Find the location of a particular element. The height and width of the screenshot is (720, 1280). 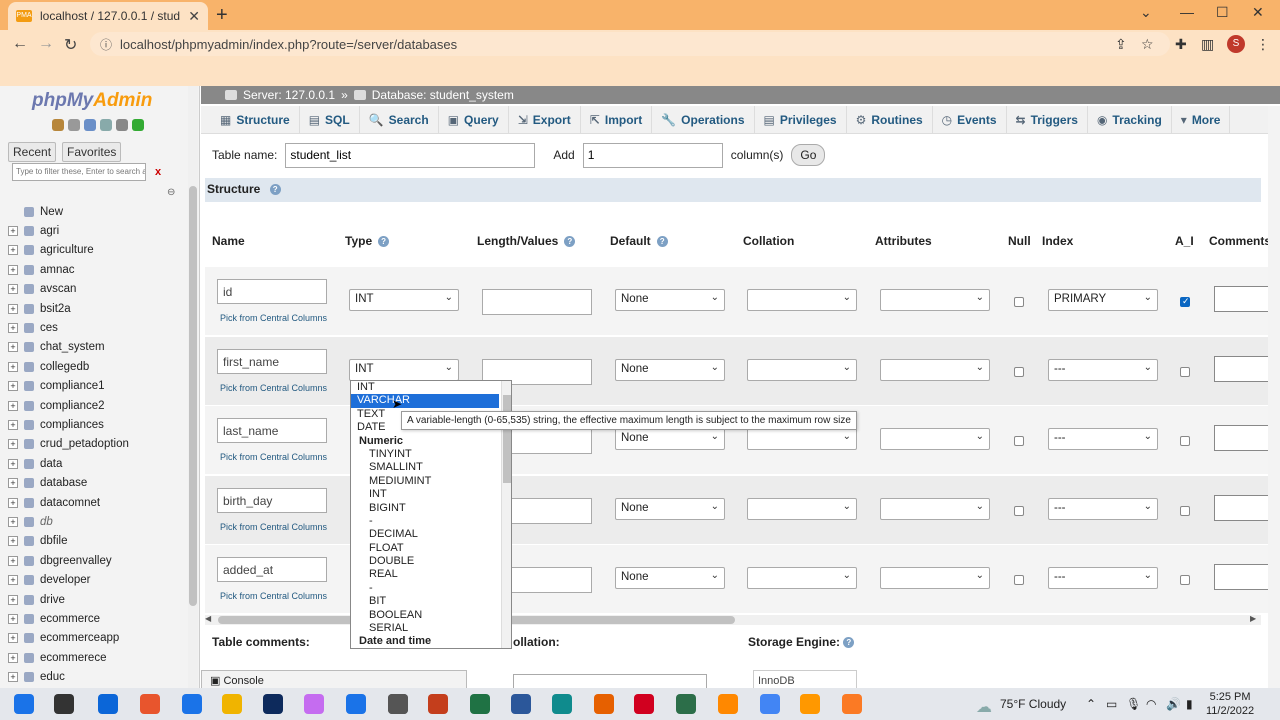

app4-icon is located at coordinates (686, 704).